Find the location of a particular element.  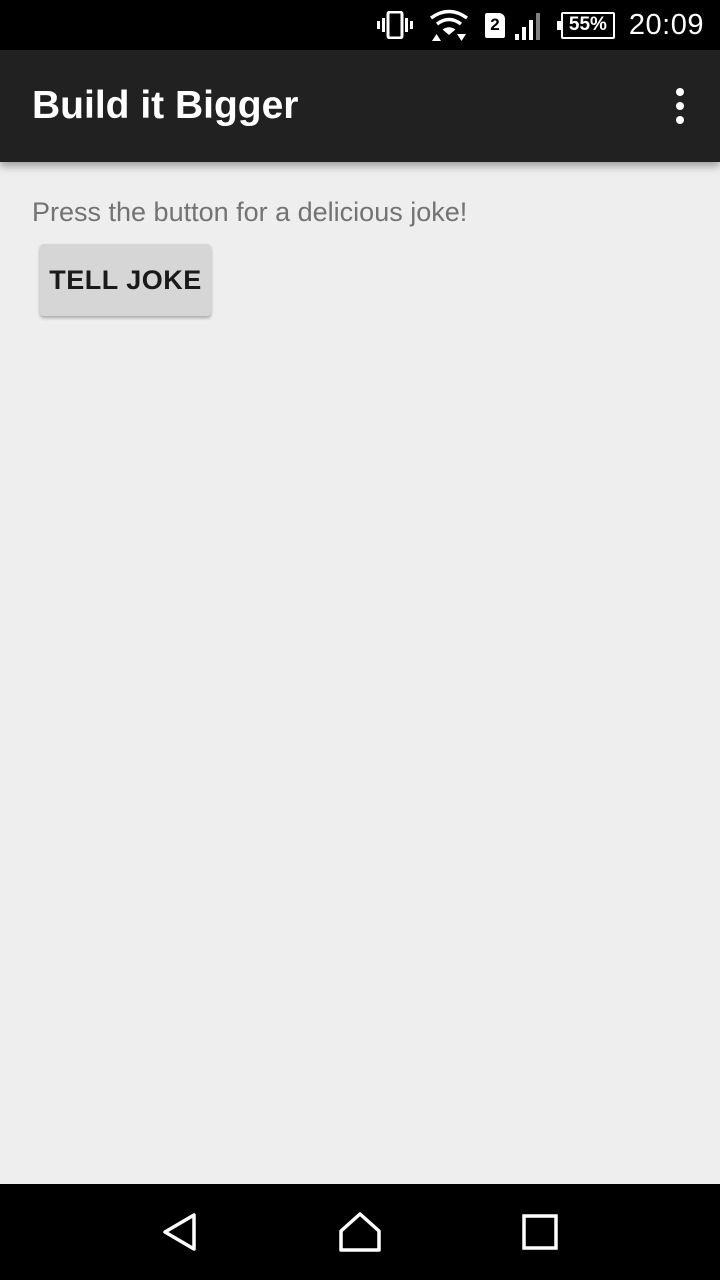

navigation-bar is located at coordinates (360, 1232).